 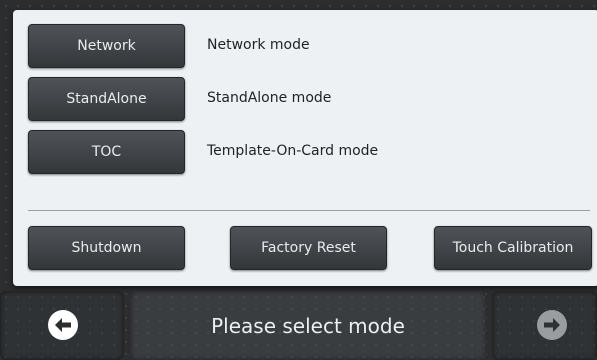 I want to click on network-mode-button: Network, so click(x=106, y=46).